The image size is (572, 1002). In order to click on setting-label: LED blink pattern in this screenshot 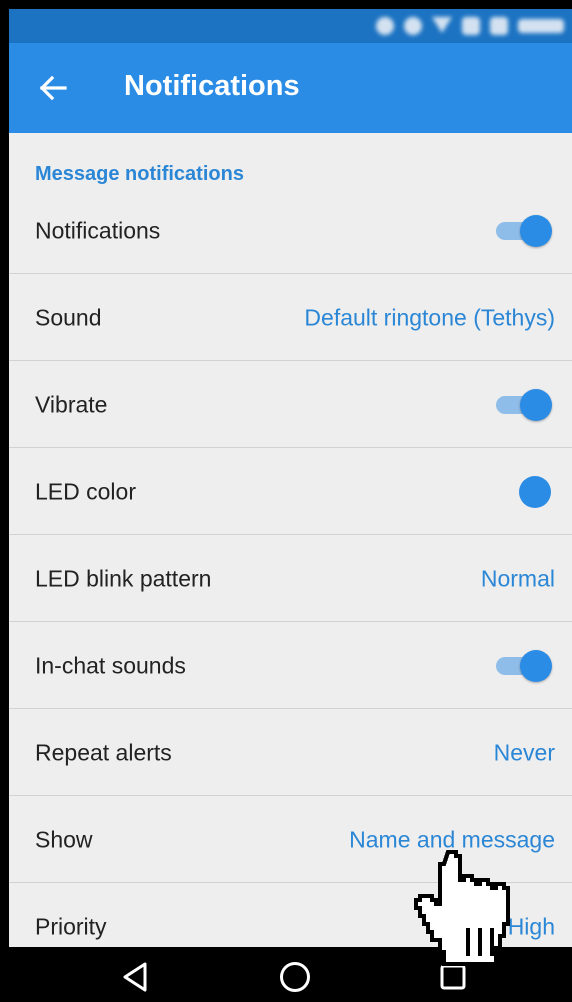, I will do `click(123, 578)`.